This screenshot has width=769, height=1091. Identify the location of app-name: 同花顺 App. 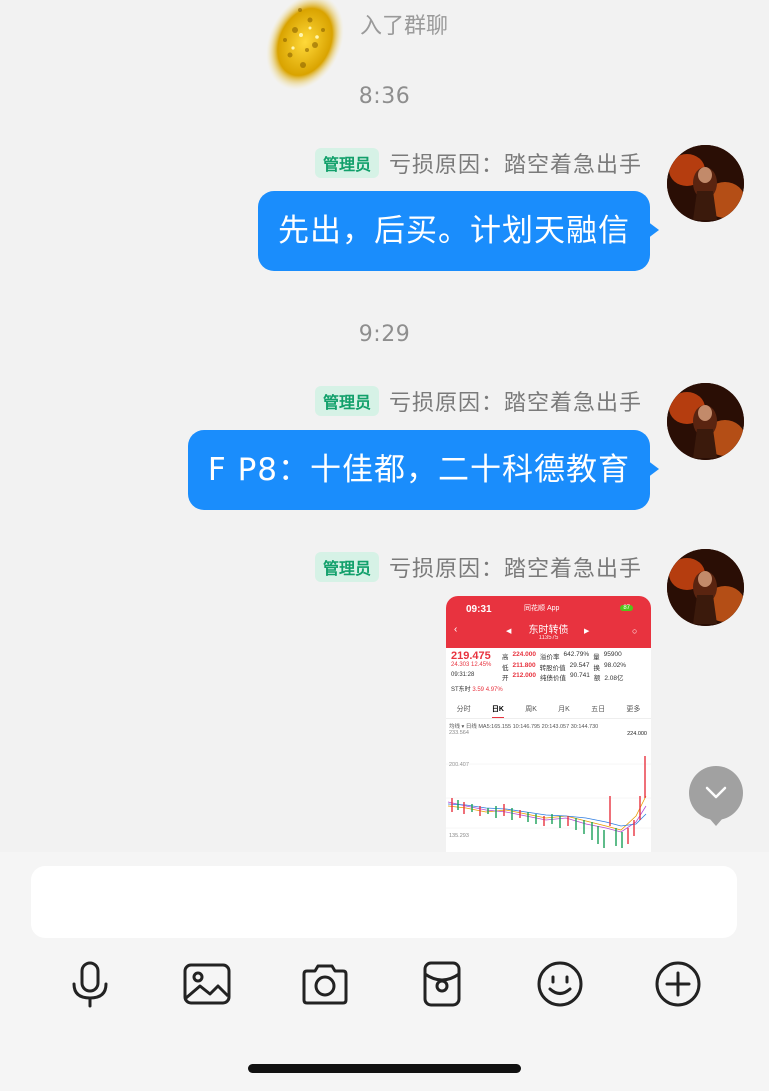
(542, 608).